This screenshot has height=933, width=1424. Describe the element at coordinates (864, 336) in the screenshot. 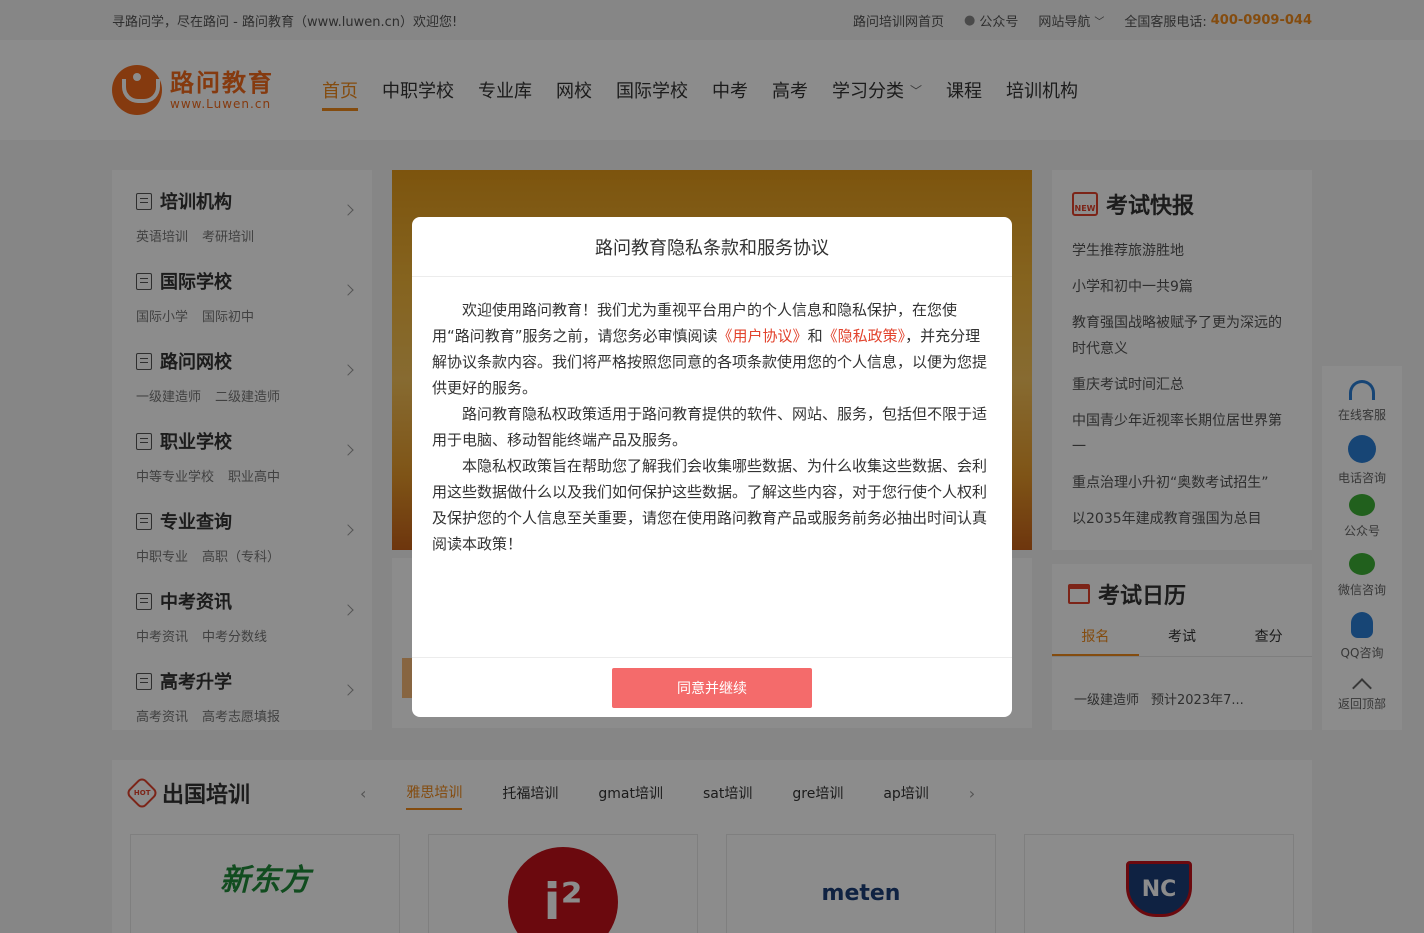

I see `privacy-policy-link: 《隐私政策》` at that location.